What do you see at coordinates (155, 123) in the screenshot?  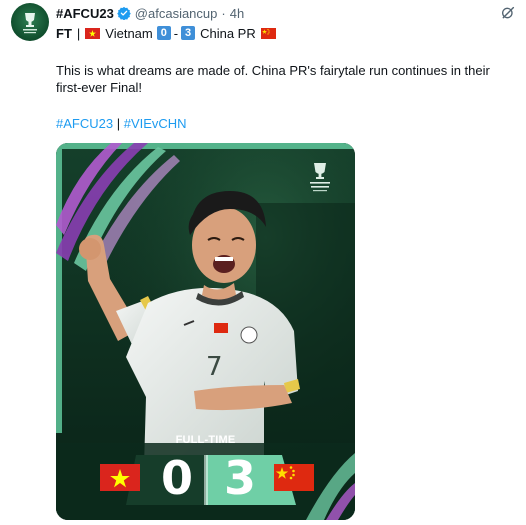 I see `hashtag-link: #VIEvCHN` at bounding box center [155, 123].